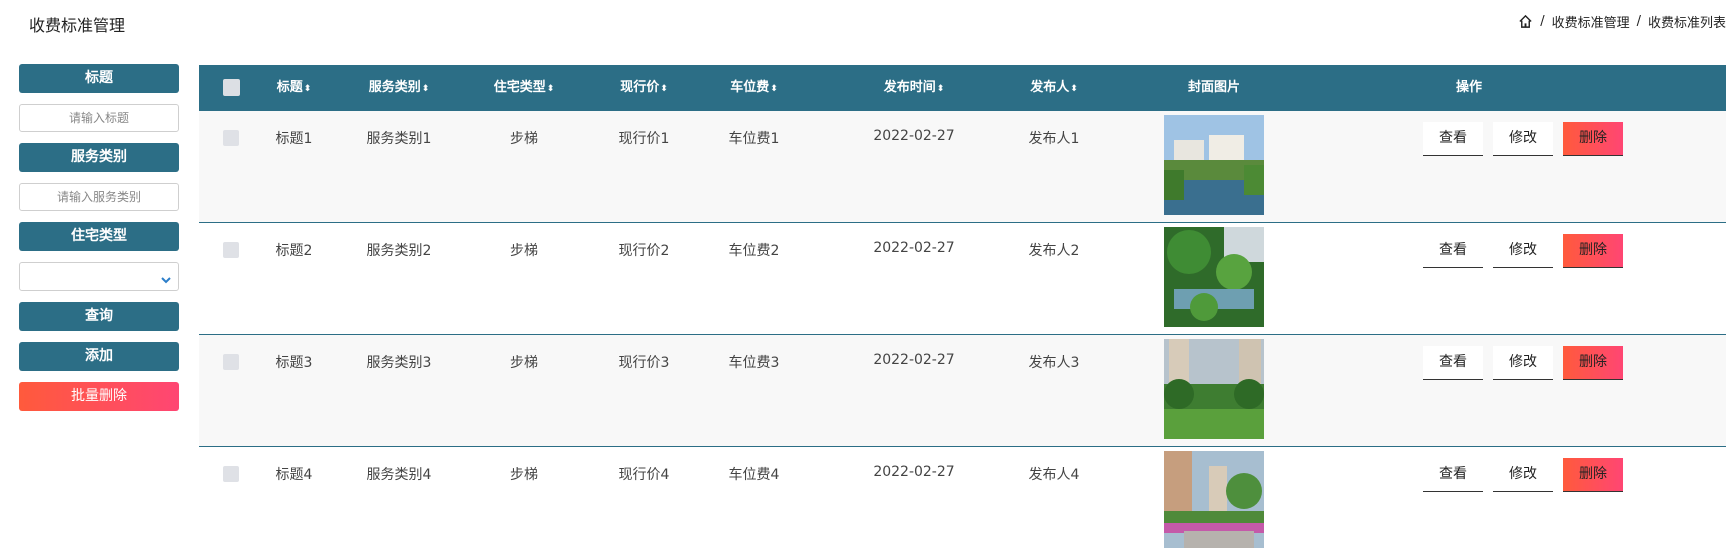  Describe the element at coordinates (1054, 363) in the screenshot. I see `cell-publisher: 发布人3` at that location.